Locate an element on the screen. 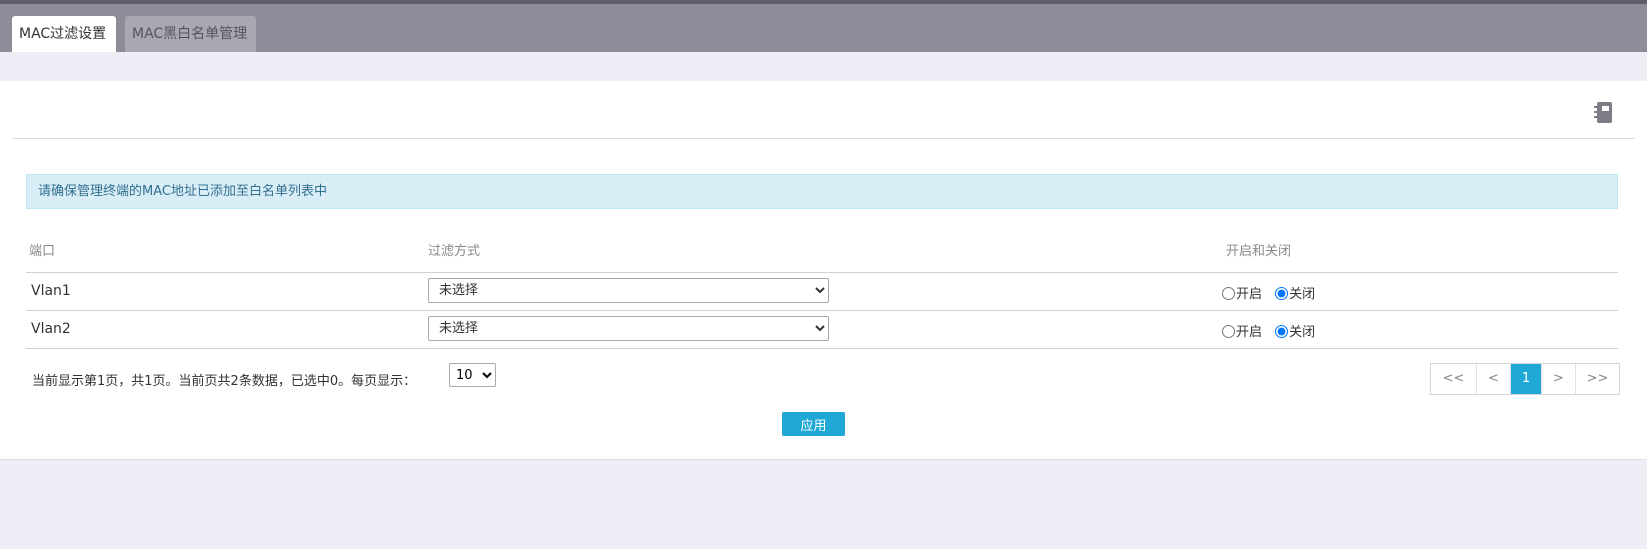 The height and width of the screenshot is (549, 1647). table-header-divider is located at coordinates (822, 272).